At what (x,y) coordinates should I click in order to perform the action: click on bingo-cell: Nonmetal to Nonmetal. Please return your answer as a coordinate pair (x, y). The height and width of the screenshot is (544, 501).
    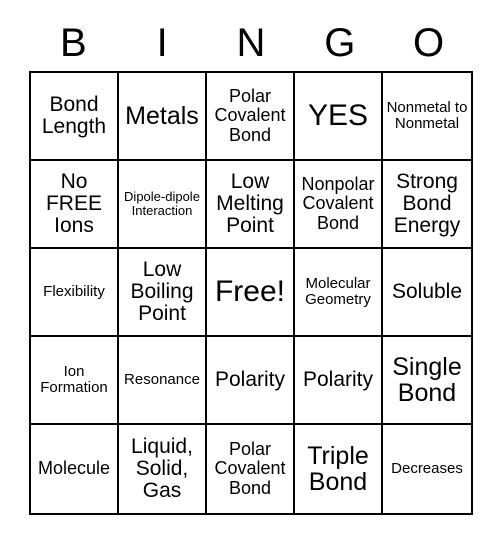
    Looking at the image, I should click on (427, 117).